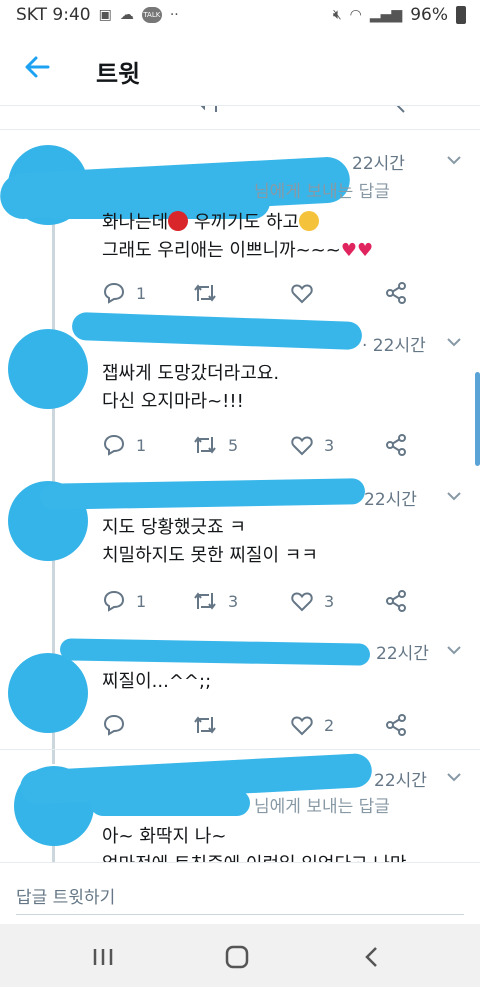 The height and width of the screenshot is (987, 480). Describe the element at coordinates (238, 250) in the screenshot. I see `tweet-text: 그래도 우리애는 이쁘니까~~~♥♥` at that location.